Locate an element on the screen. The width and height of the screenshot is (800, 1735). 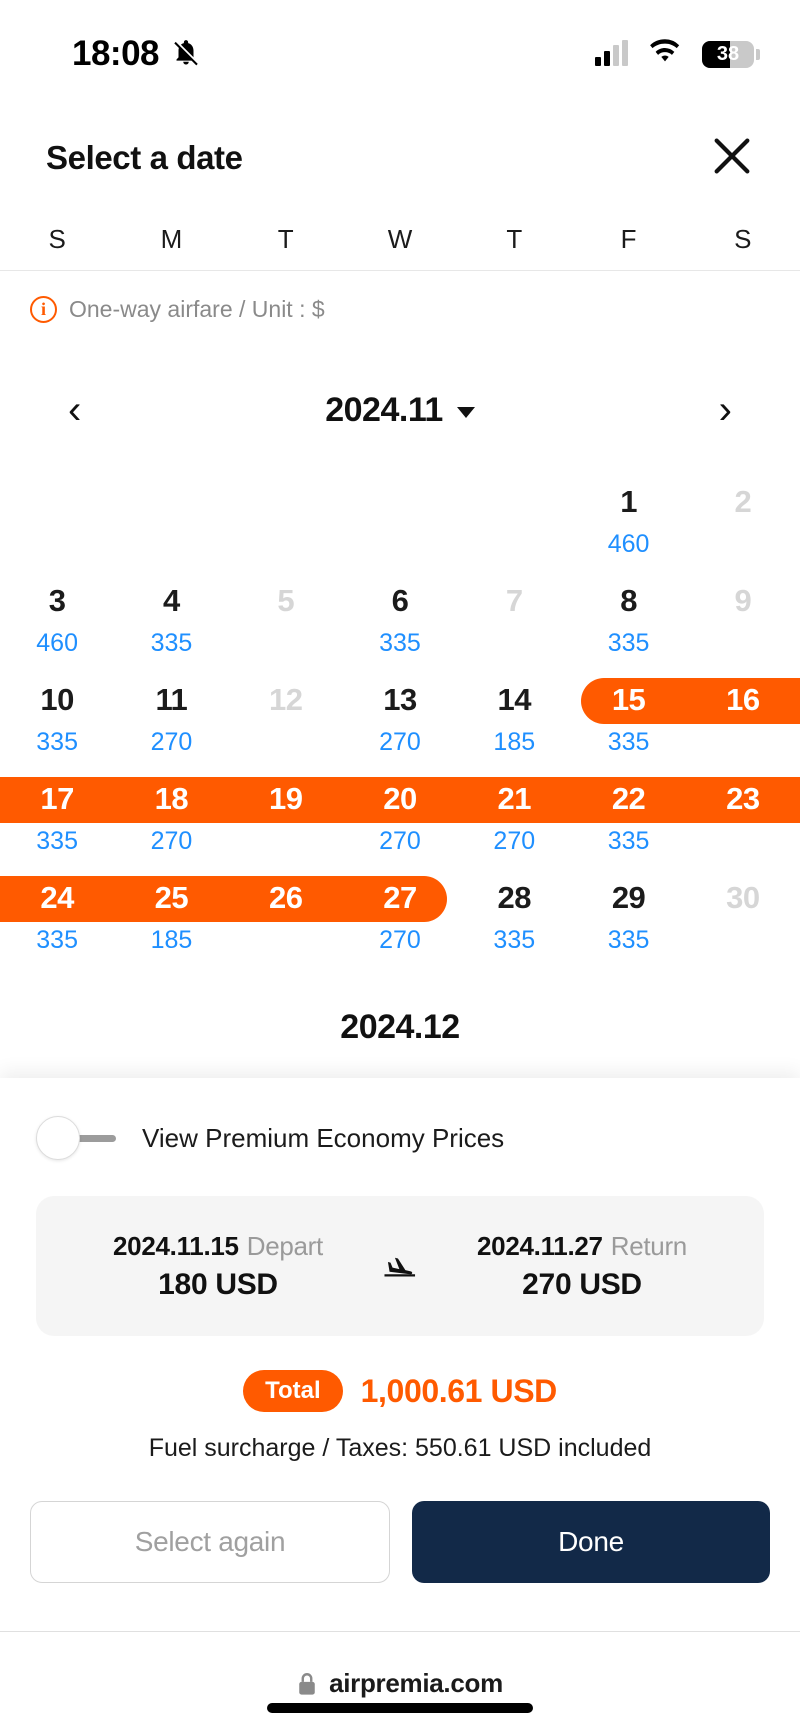
calendar-day-30: 30 is located at coordinates (743, 910).